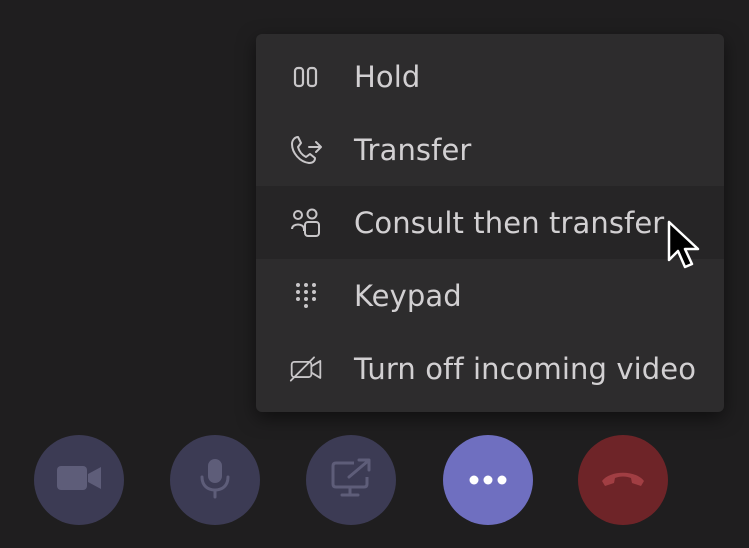 Image resolution: width=749 pixels, height=548 pixels. I want to click on menu-item-label: Consult then transfer, so click(509, 222).